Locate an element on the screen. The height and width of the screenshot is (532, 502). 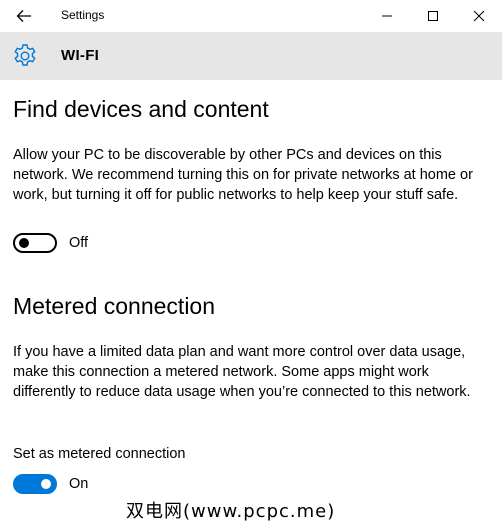
title-bar: Settings is located at coordinates (251, 16).